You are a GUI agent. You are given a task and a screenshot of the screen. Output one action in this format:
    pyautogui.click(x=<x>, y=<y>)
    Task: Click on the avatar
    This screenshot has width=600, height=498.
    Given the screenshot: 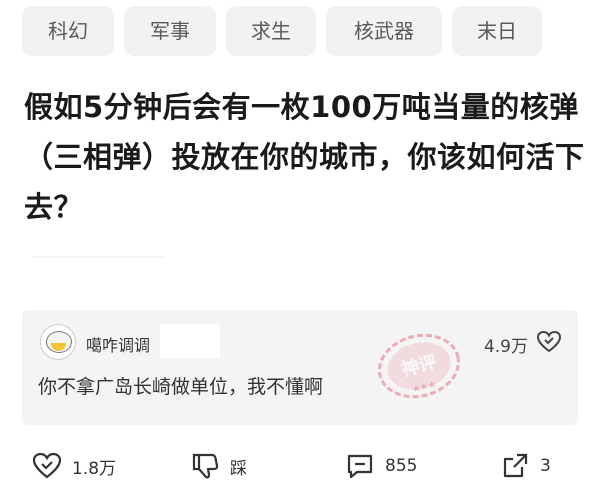 What is the action you would take?
    pyautogui.click(x=58, y=342)
    